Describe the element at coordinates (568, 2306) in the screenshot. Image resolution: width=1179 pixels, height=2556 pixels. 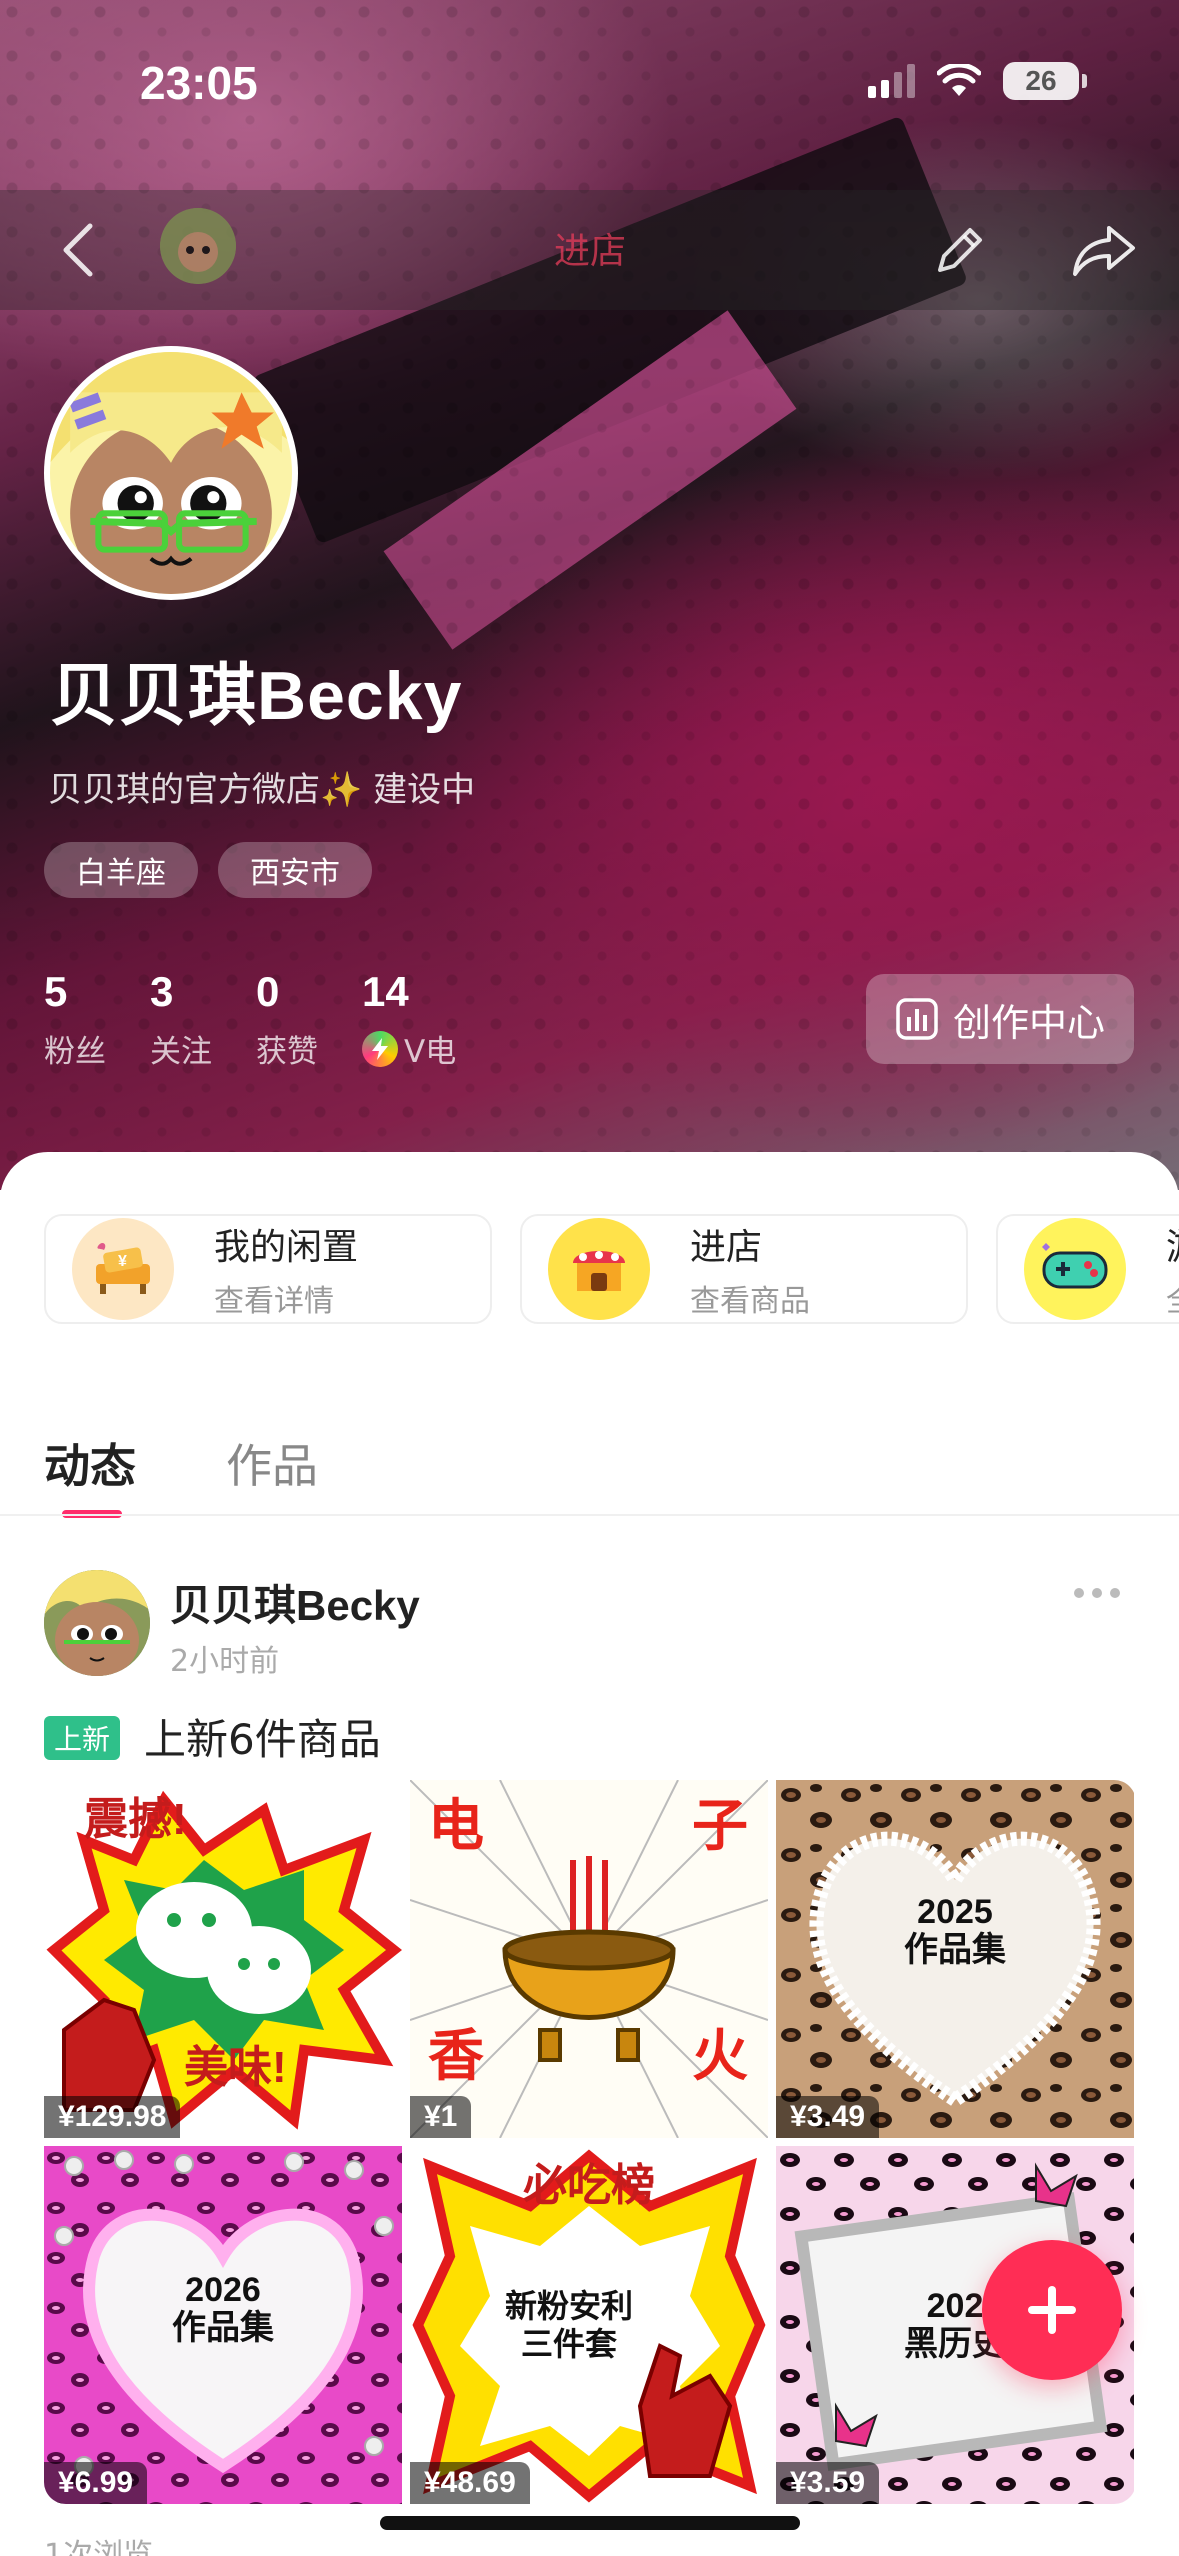
I see `product-title-line1: 新粉安利` at that location.